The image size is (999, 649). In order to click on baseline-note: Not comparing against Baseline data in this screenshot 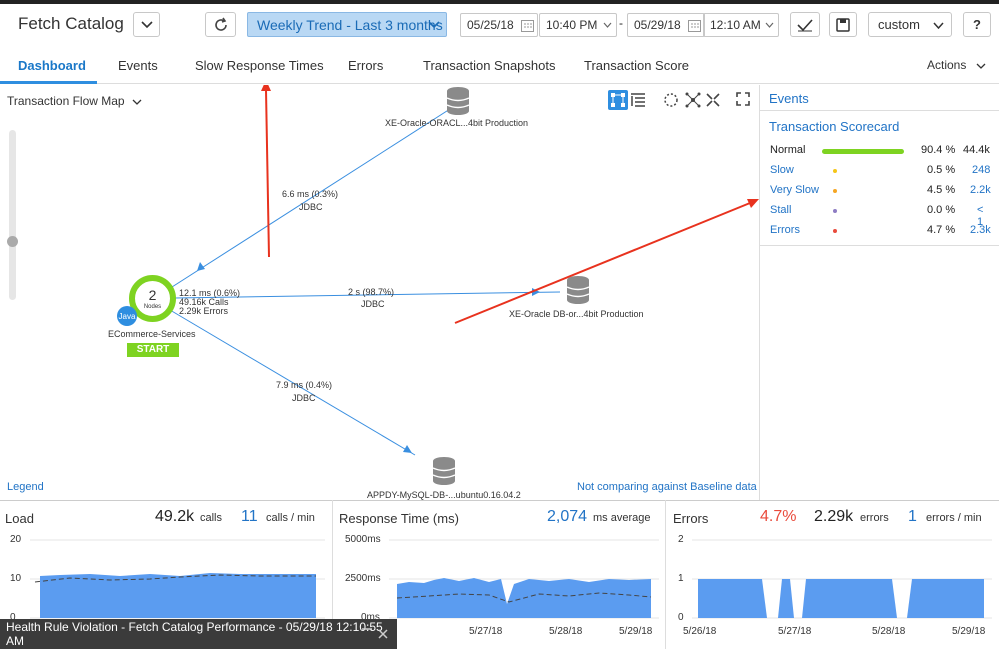, I will do `click(667, 487)`.